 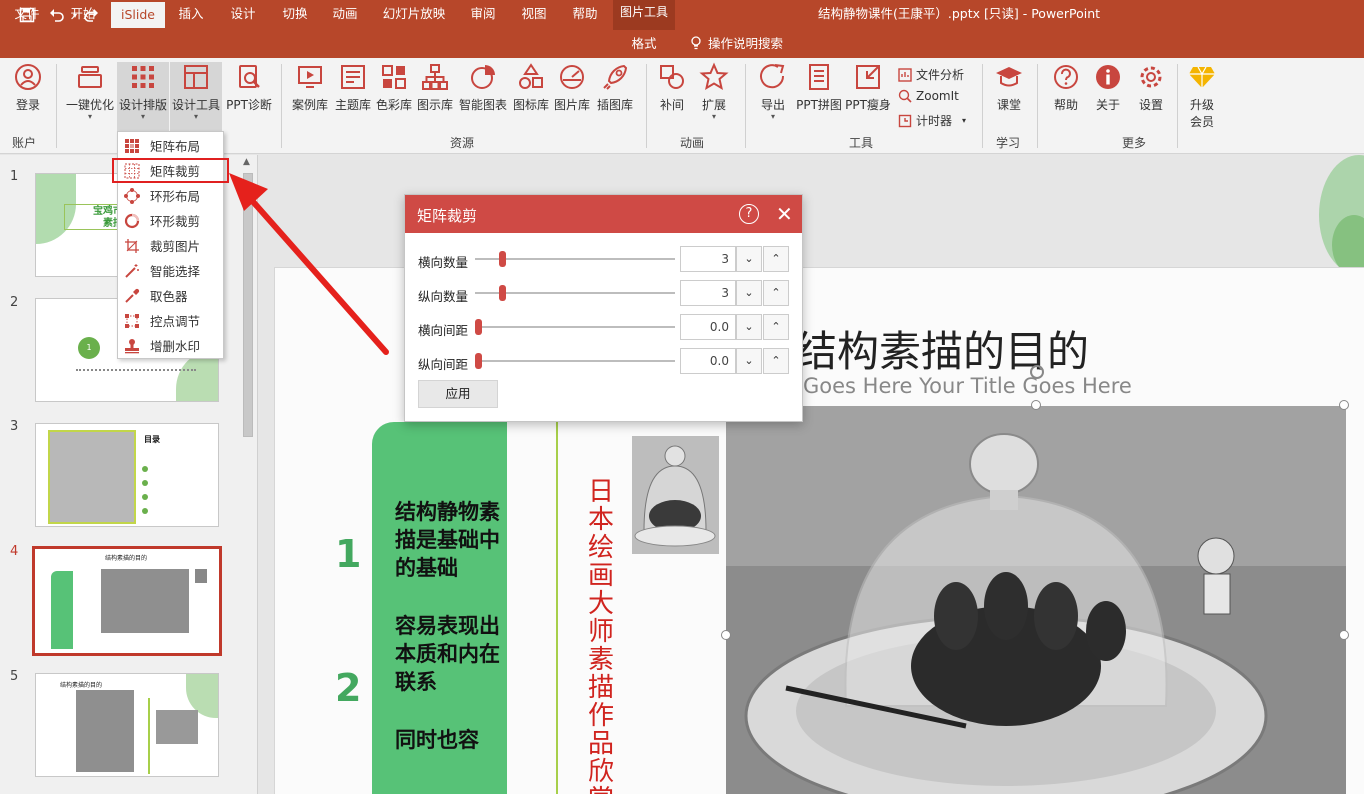 What do you see at coordinates (90, 91) in the screenshot?
I see `one-click-optimize-button: 一键优化 ▾` at bounding box center [90, 91].